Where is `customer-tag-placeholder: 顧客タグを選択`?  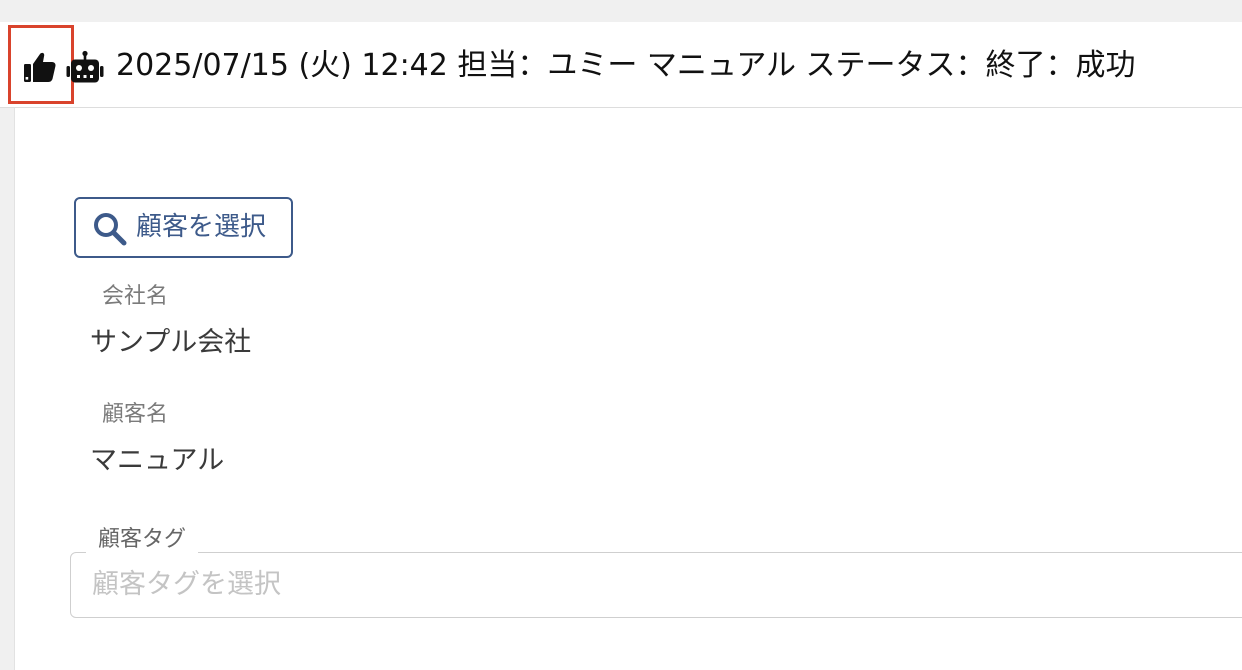 customer-tag-placeholder: 顧客タグを選択 is located at coordinates (186, 584).